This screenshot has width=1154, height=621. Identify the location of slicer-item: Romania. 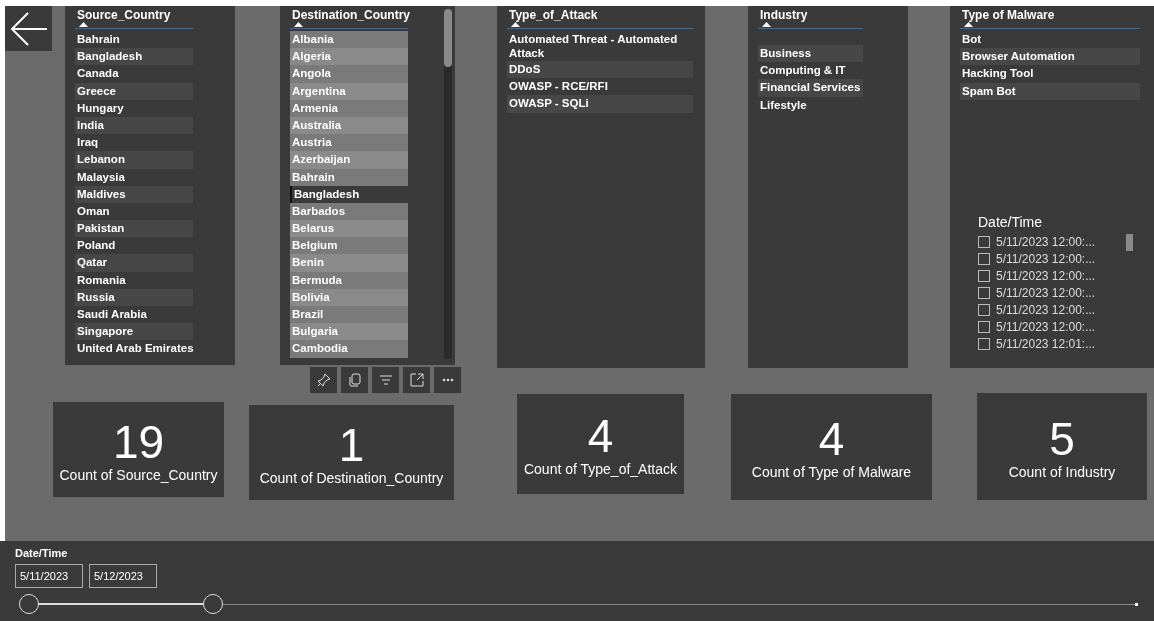
(134, 280).